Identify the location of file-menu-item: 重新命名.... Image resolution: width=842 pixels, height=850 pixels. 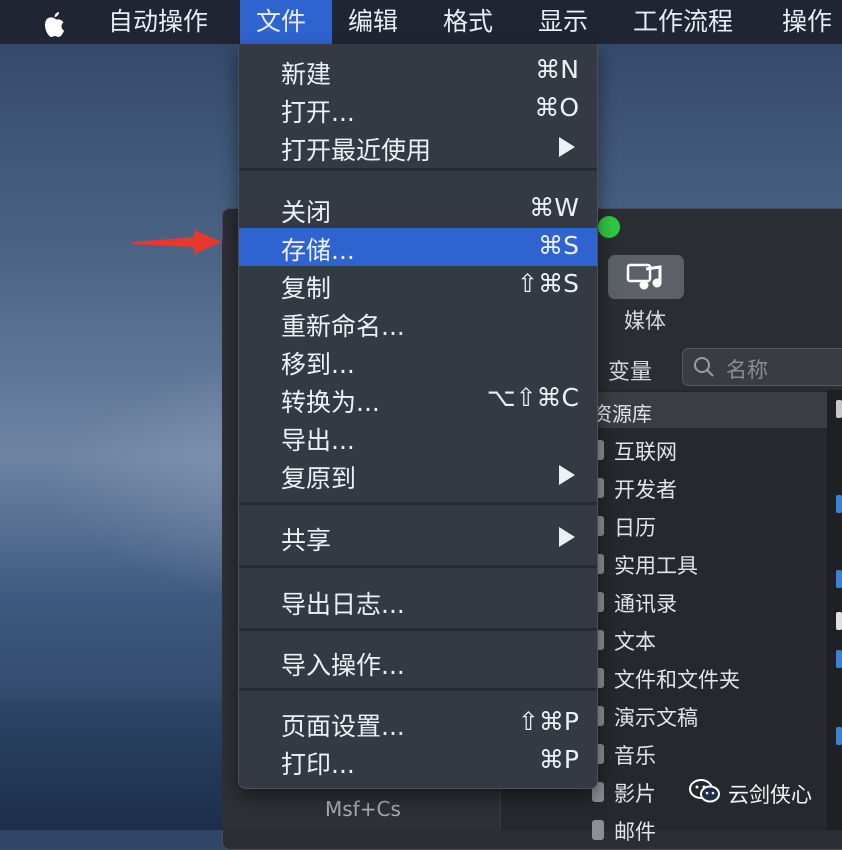
(418, 323).